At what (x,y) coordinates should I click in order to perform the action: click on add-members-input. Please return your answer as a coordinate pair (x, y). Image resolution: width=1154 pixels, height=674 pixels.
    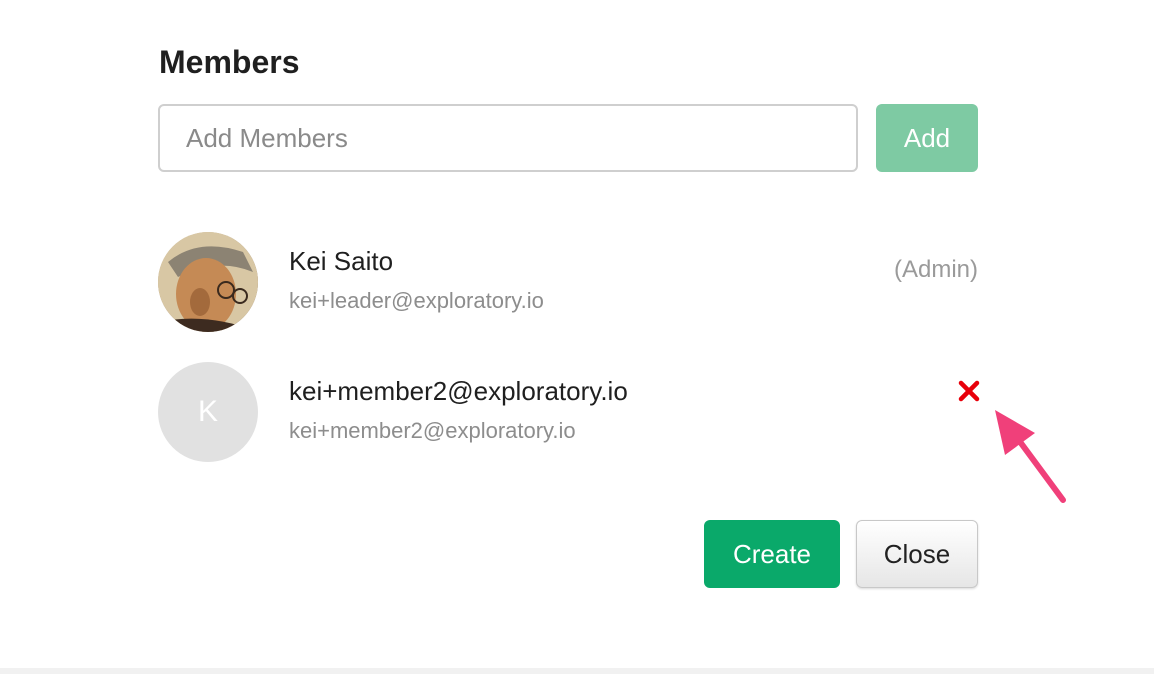
    Looking at the image, I should click on (508, 138).